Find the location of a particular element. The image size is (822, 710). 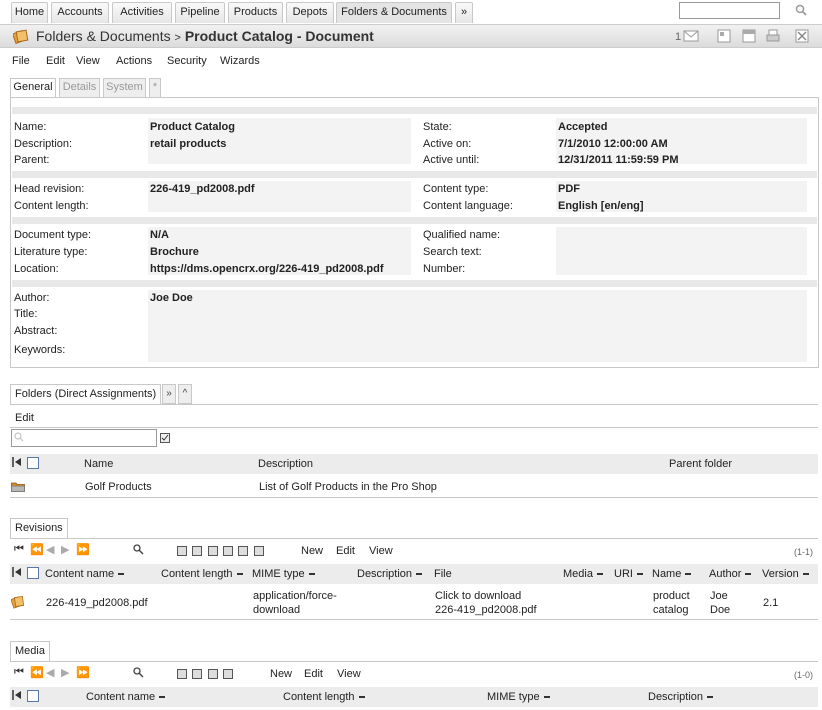

media-edit-button: Edit is located at coordinates (313, 674).